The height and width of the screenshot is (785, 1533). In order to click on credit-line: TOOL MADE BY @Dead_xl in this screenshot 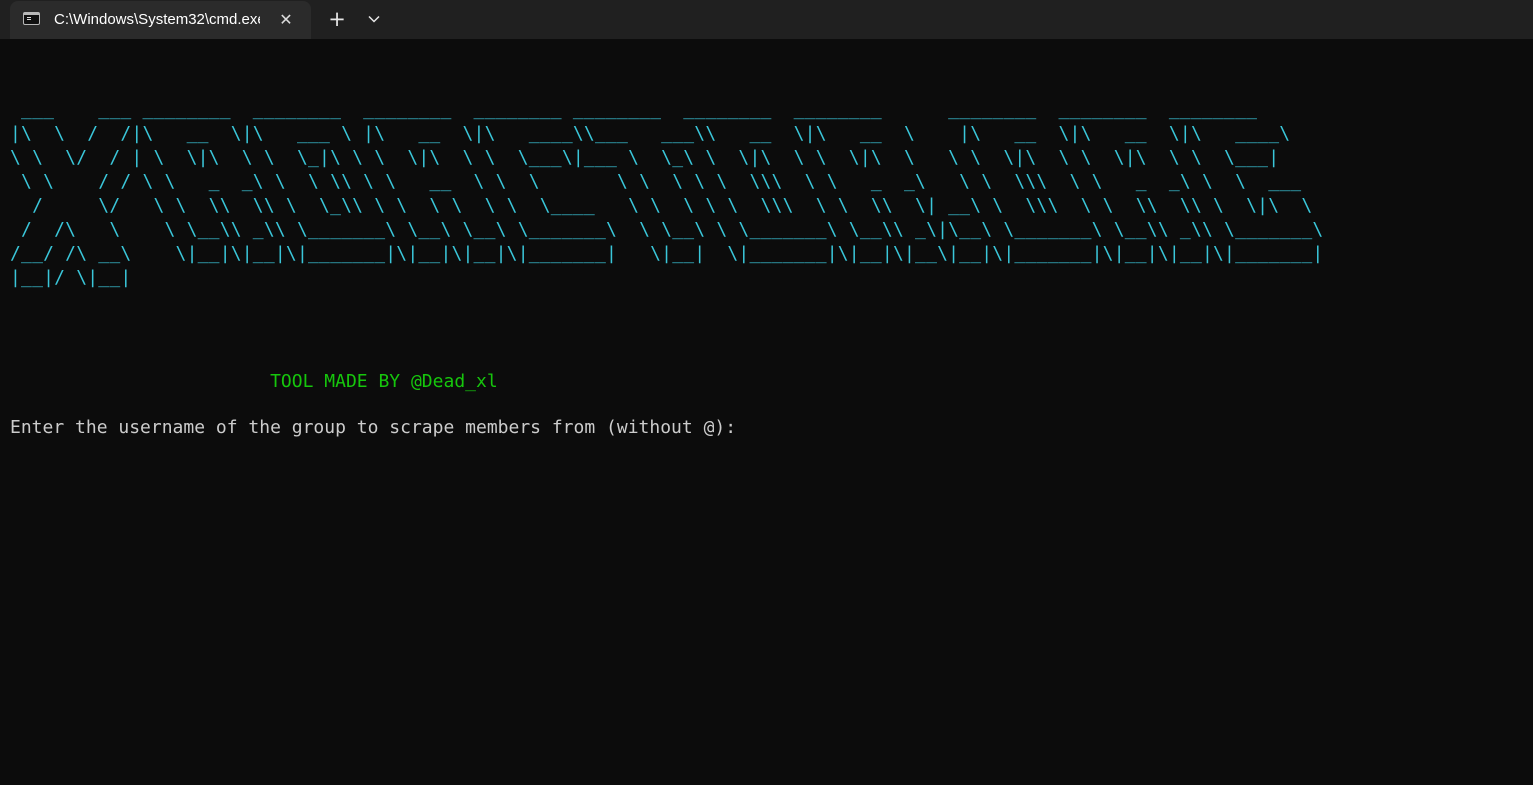, I will do `click(254, 381)`.